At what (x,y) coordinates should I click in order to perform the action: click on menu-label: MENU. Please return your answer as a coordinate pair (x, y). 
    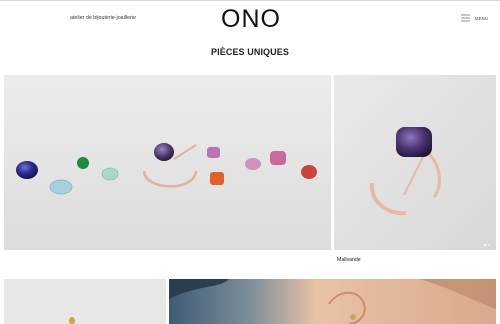
    Looking at the image, I should click on (482, 18).